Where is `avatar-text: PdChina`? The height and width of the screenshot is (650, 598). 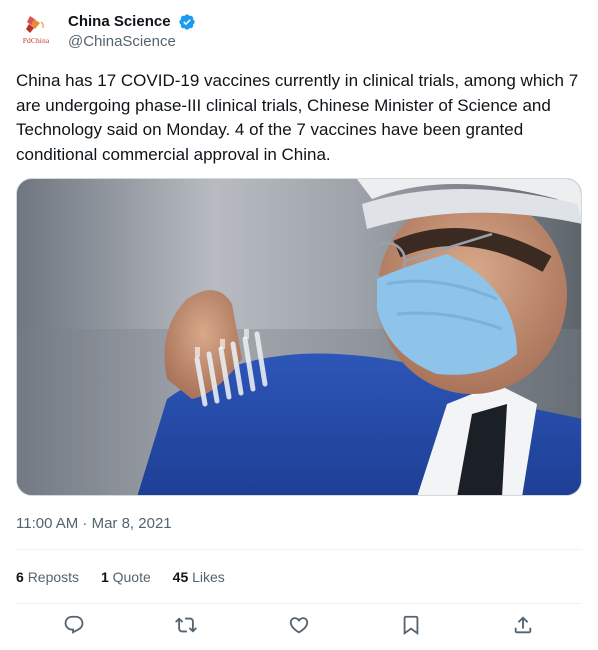 avatar-text: PdChina is located at coordinates (36, 40).